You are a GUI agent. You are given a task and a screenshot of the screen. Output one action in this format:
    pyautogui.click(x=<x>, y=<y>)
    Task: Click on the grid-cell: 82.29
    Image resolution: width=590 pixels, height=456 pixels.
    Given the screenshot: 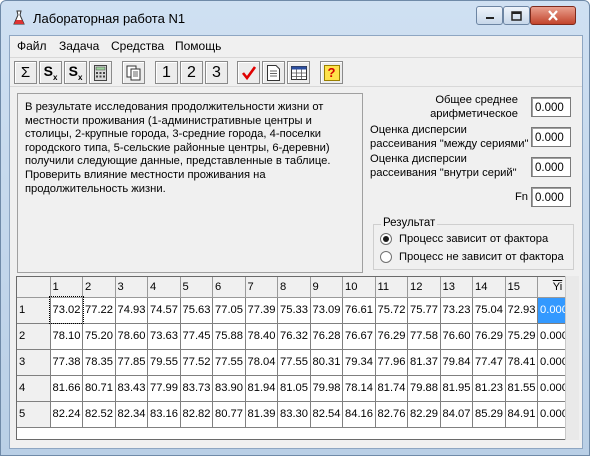 What is the action you would take?
    pyautogui.click(x=424, y=414)
    